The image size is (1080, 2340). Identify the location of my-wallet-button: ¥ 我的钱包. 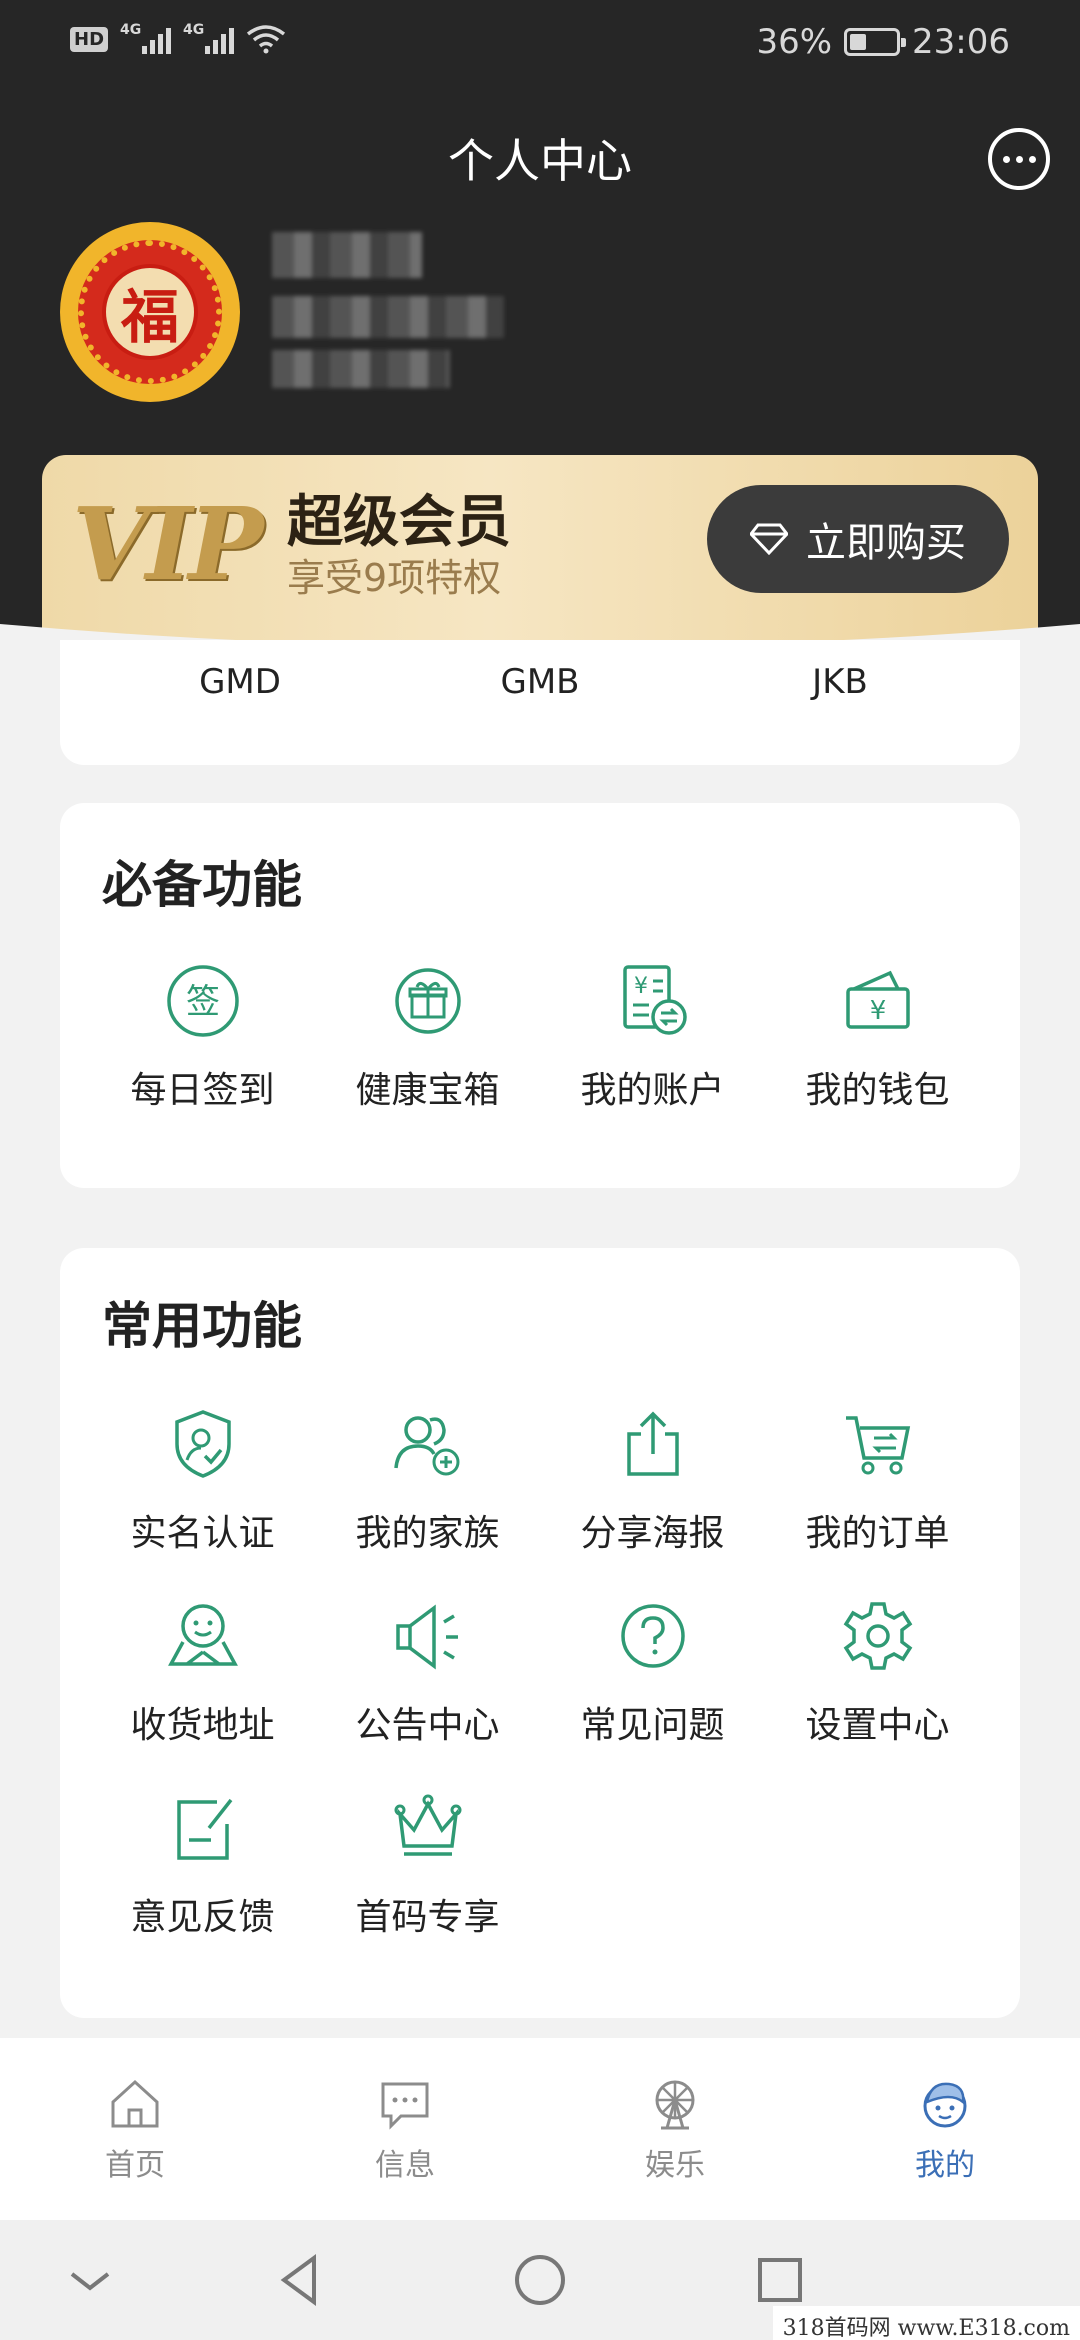
(877, 1038).